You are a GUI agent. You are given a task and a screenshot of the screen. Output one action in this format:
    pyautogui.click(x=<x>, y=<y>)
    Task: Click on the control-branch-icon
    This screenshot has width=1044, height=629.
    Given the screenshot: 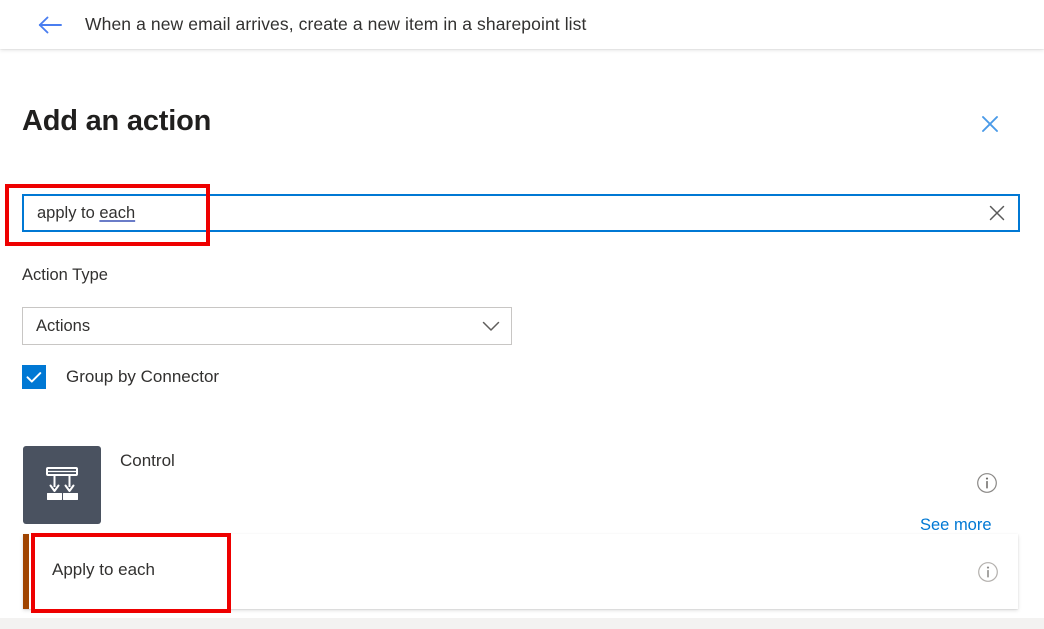 What is the action you would take?
    pyautogui.click(x=62, y=485)
    